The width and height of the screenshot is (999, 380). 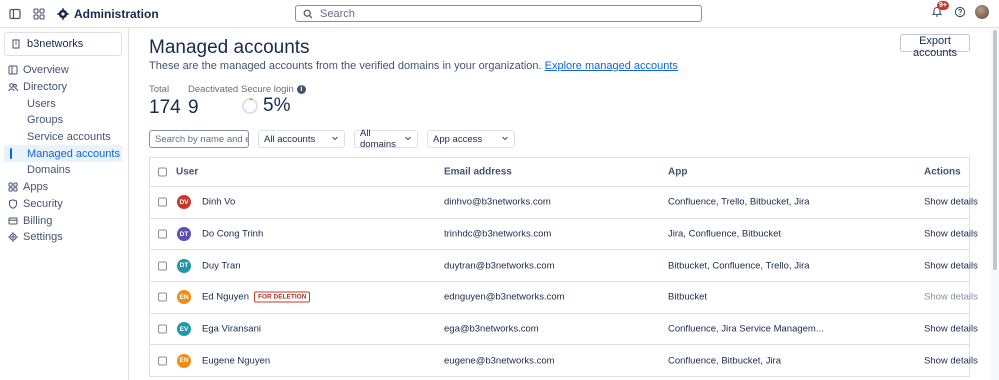 What do you see at coordinates (273, 106) in the screenshot?
I see `secure-login-row: 5%` at bounding box center [273, 106].